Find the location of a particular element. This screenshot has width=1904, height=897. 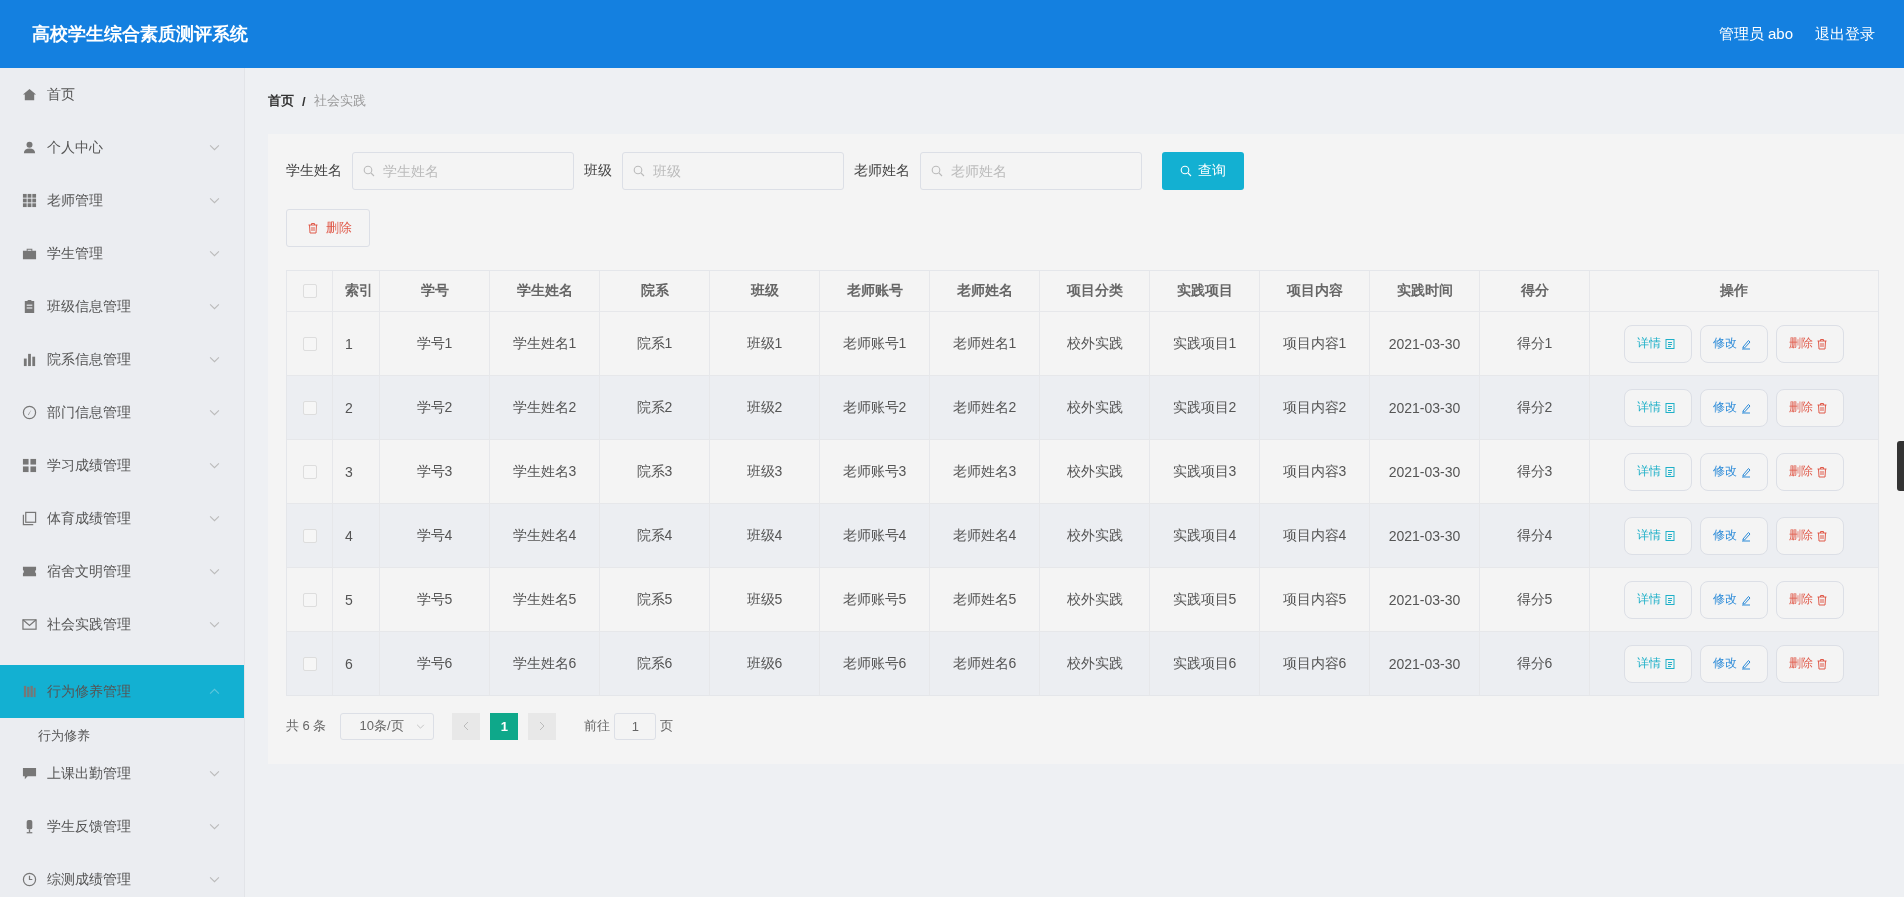

table-cell: 2 is located at coordinates (356, 407).